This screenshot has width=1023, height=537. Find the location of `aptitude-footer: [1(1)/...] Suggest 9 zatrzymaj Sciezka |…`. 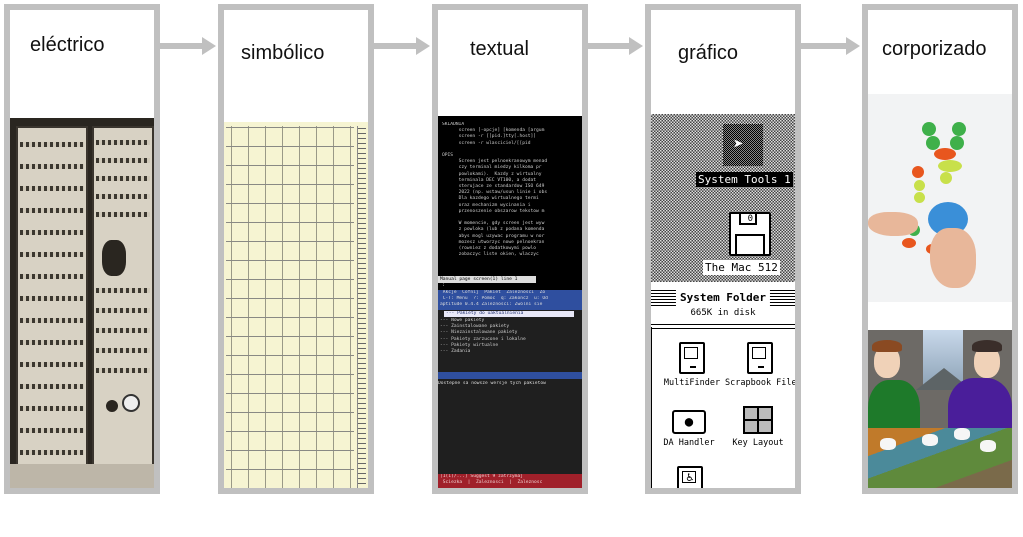

aptitude-footer: [1(1)/...] Suggest 9 zatrzymaj Sciezka |… is located at coordinates (510, 481).